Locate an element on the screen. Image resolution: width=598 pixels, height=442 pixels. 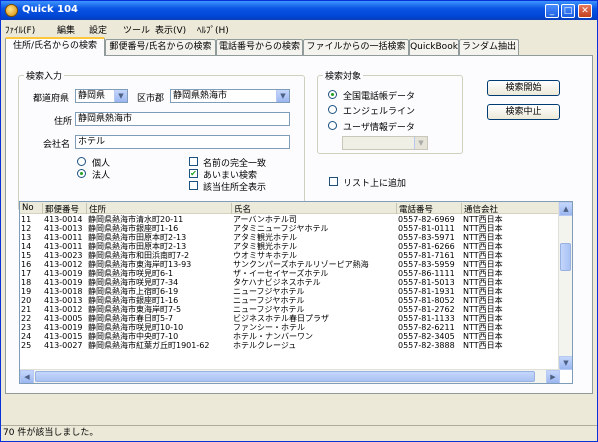
table-cell: 413-0014 is located at coordinates (63, 219).